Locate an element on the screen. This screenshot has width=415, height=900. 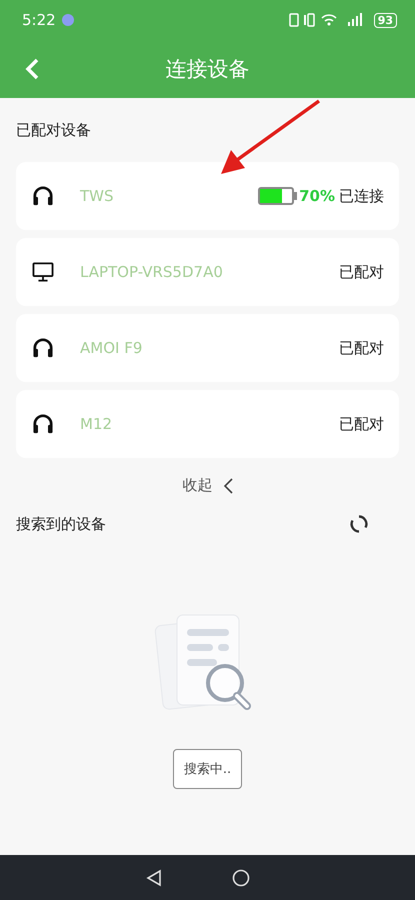
device-card: LAPTOP-VRS5D7A0 已配对 is located at coordinates (207, 272).